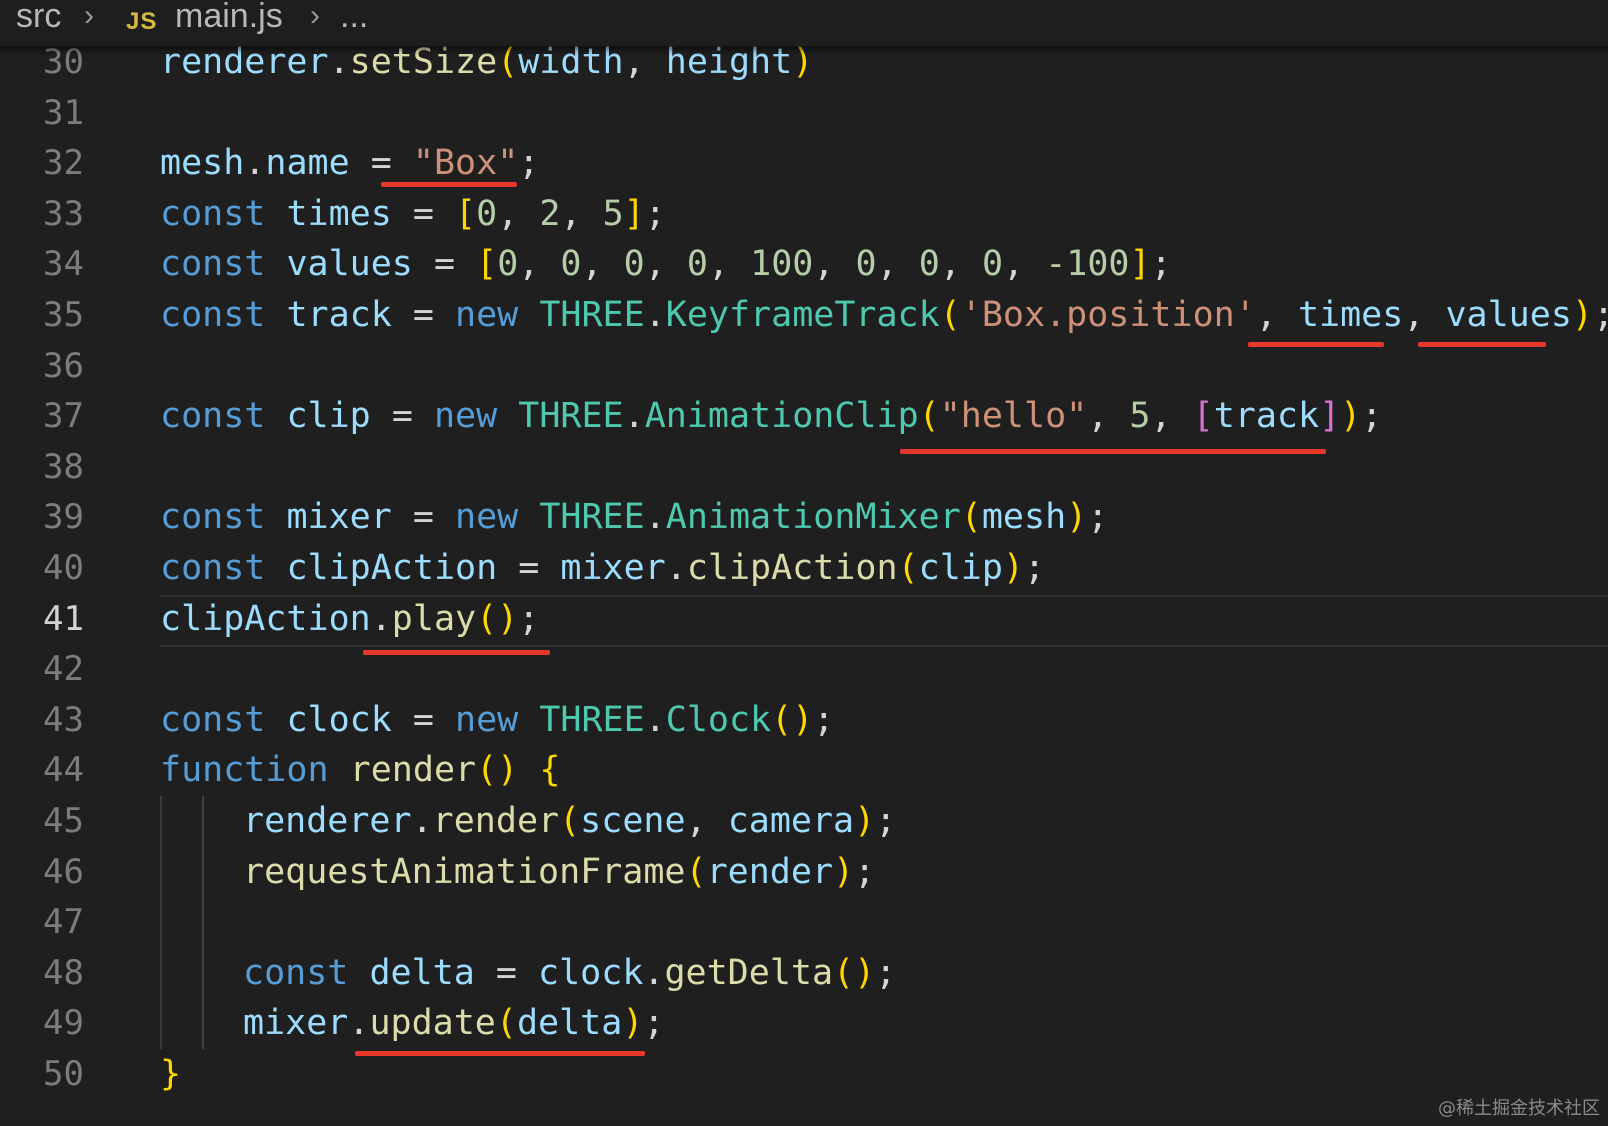 The width and height of the screenshot is (1608, 1126). Describe the element at coordinates (804, 163) in the screenshot. I see `code-line: 32 mesh.name = "Box";` at that location.